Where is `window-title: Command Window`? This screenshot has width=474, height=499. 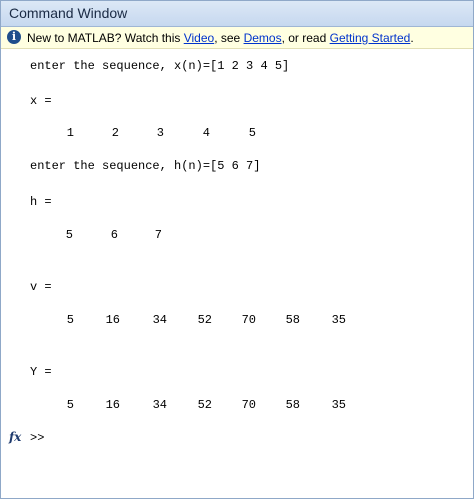 window-title: Command Window is located at coordinates (68, 13).